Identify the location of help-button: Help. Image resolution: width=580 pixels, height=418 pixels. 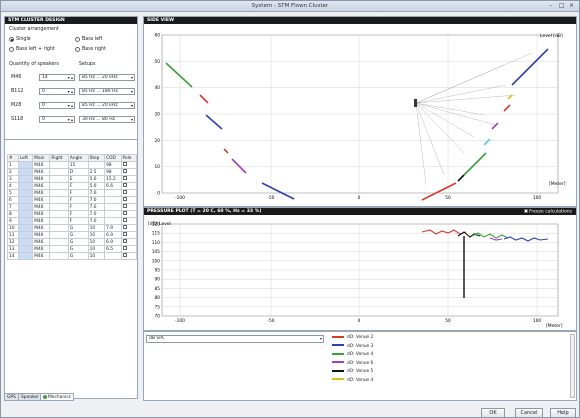
(563, 413).